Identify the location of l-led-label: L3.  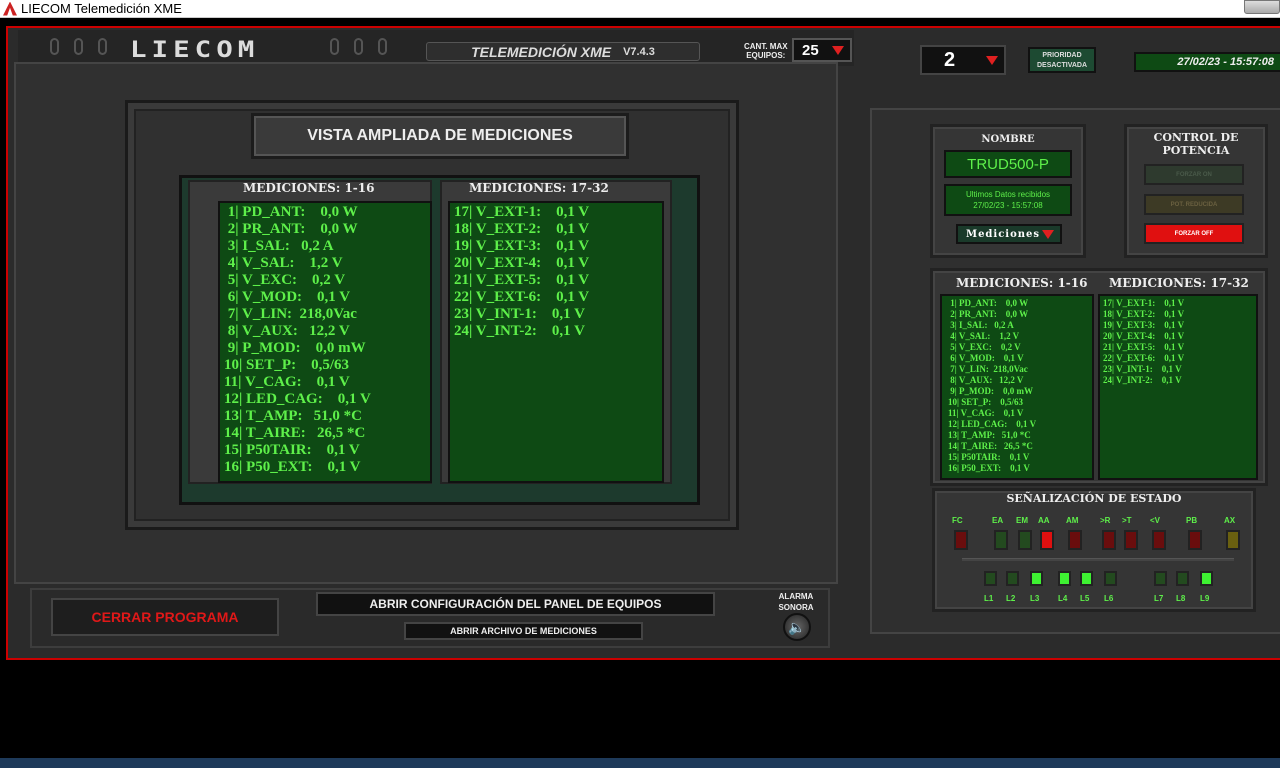
(1035, 598).